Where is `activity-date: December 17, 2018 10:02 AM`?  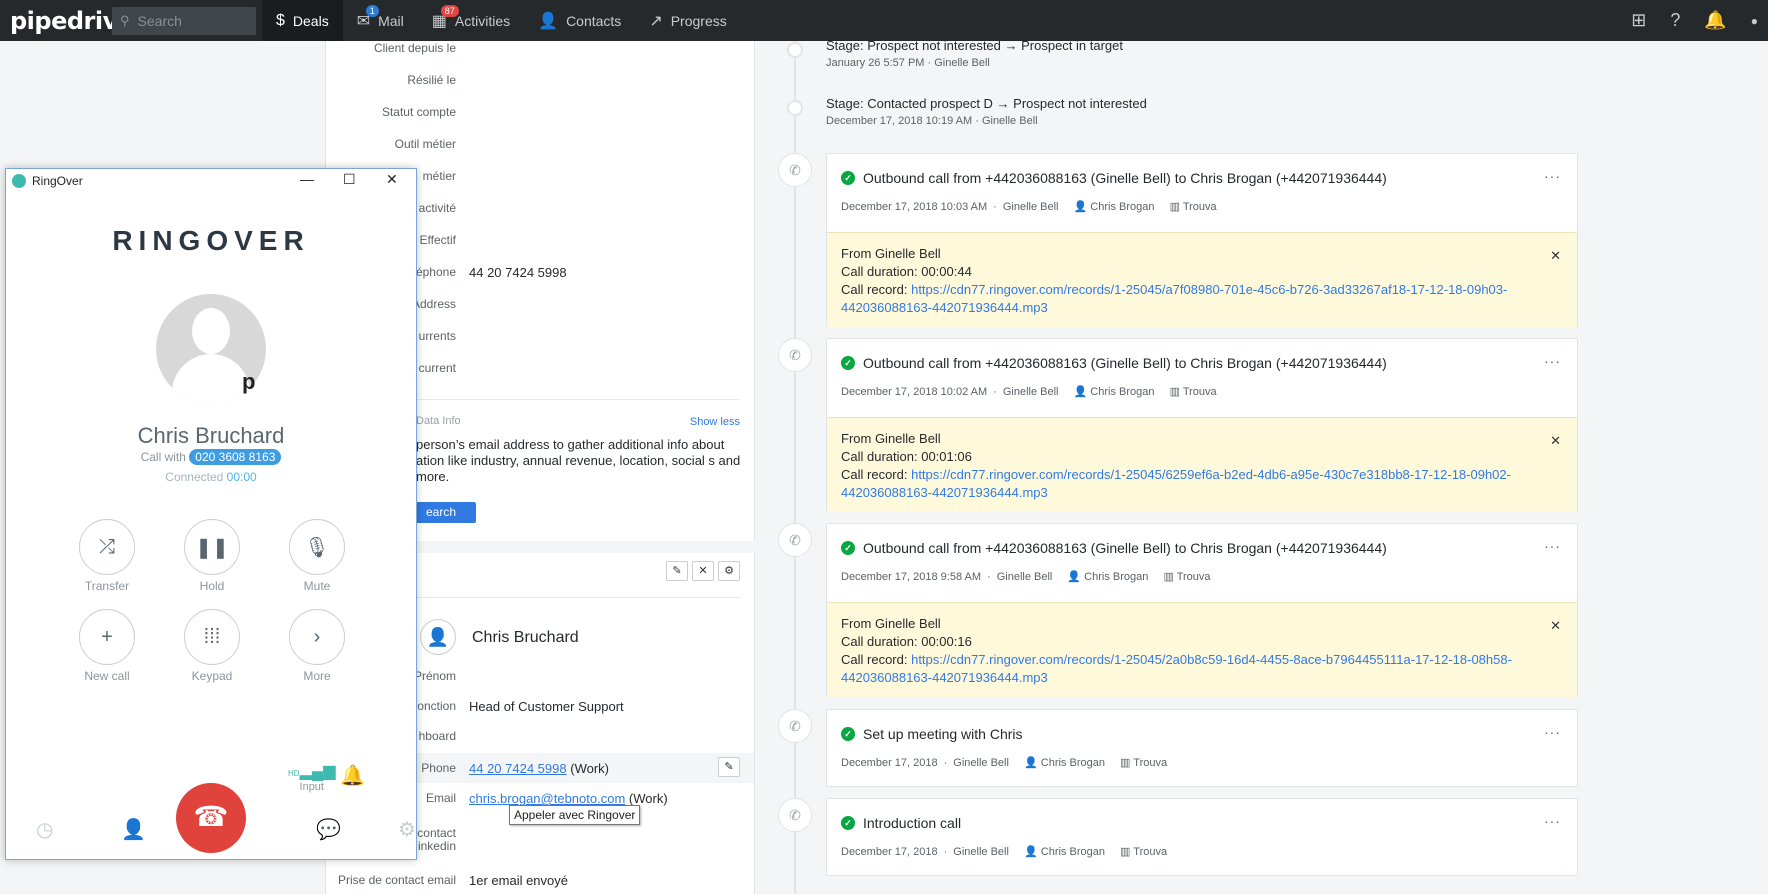
activity-date: December 17, 2018 10:02 AM is located at coordinates (914, 392).